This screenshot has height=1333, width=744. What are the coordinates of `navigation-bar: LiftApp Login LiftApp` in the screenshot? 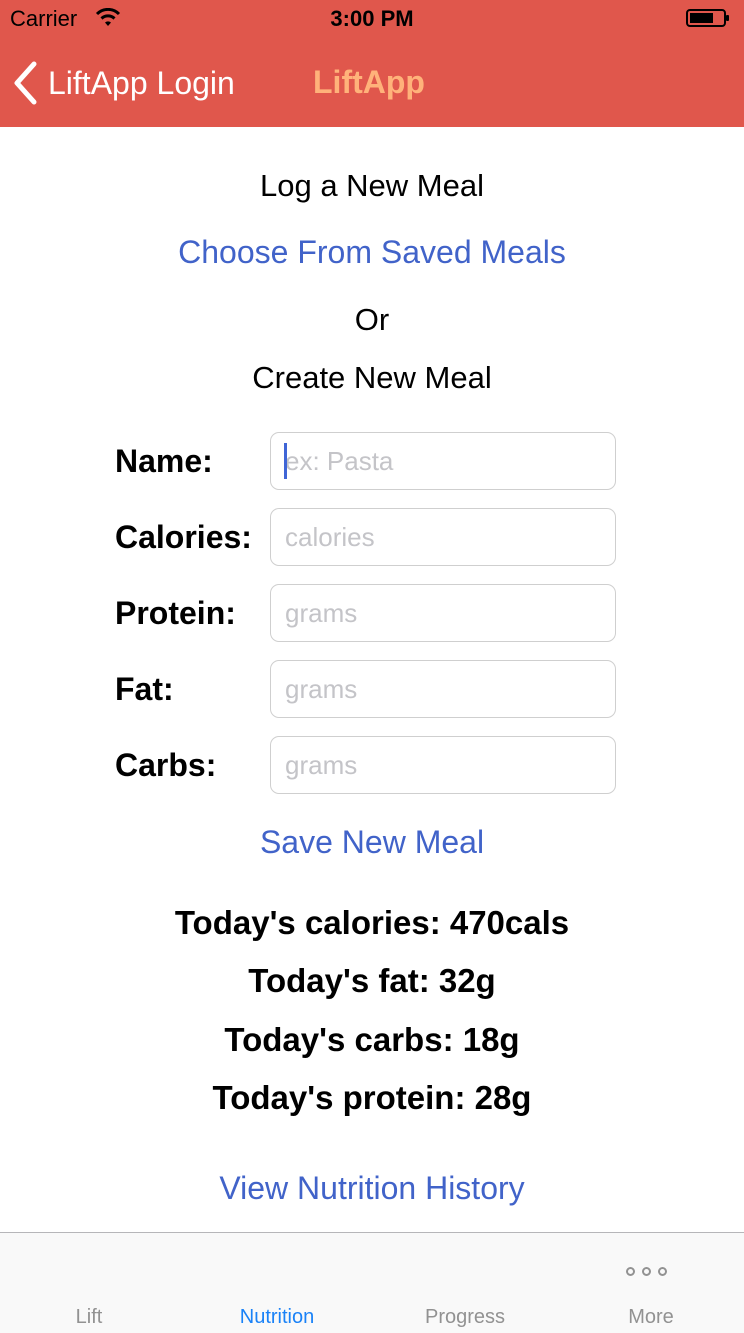 It's located at (372, 83).